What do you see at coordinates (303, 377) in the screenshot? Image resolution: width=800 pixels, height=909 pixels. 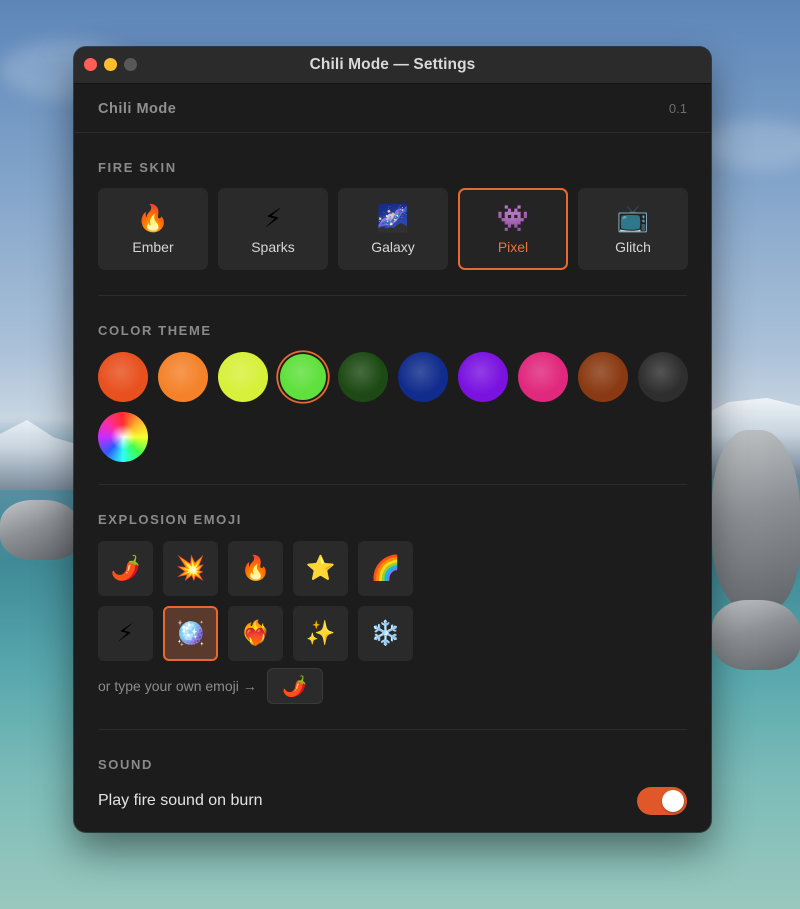 I see `color-swatch-green` at bounding box center [303, 377].